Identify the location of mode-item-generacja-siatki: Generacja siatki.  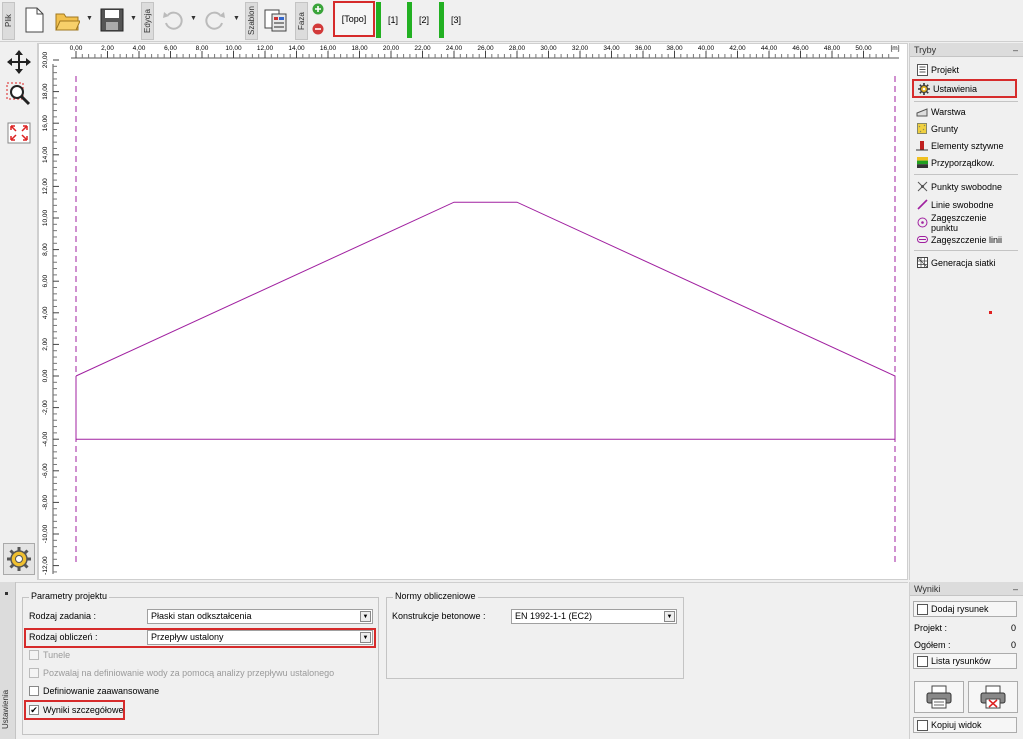
(964, 262).